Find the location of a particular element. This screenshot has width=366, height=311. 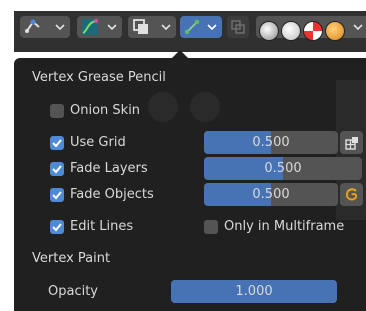

edit-lines-checkbox is located at coordinates (57, 227).